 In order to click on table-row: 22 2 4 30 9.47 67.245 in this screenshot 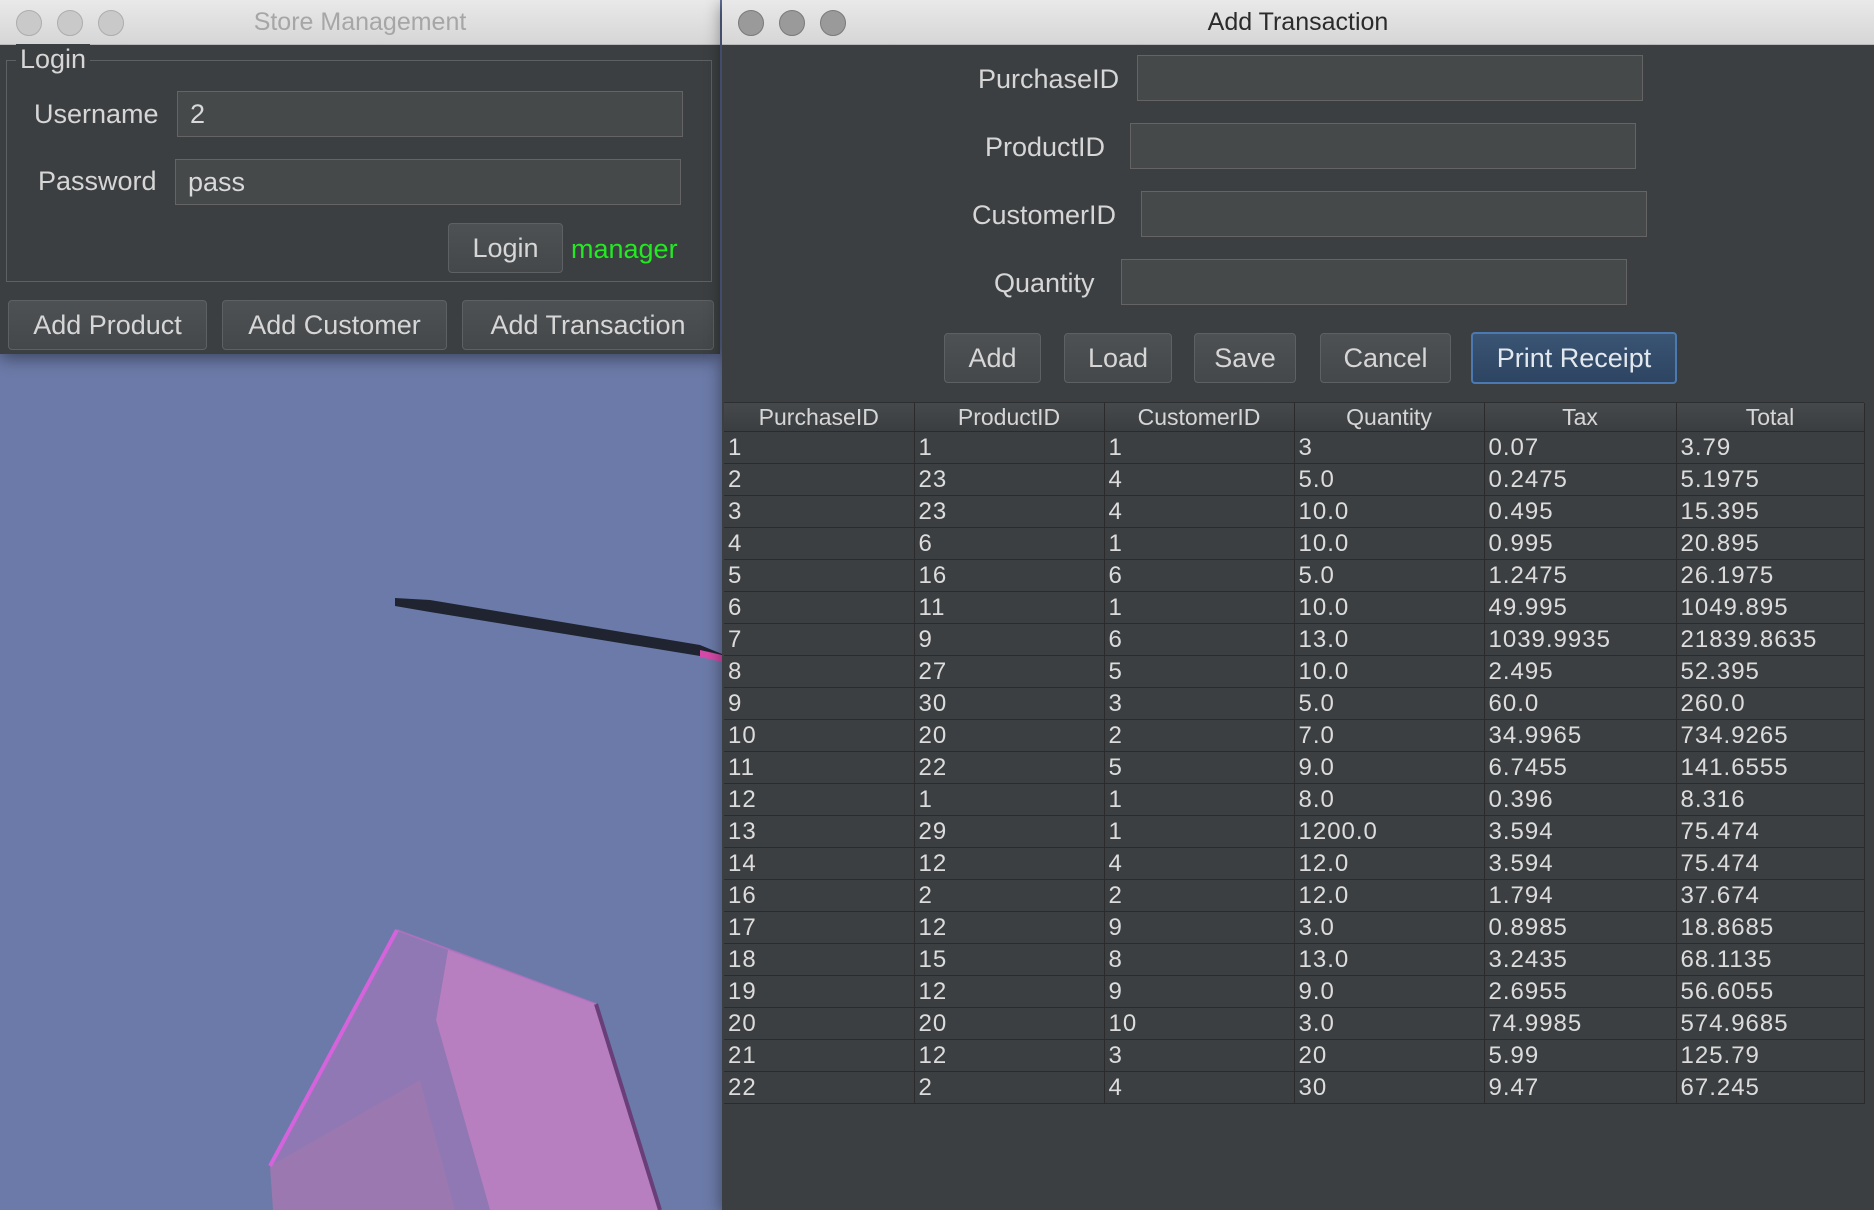, I will do `click(1294, 1087)`.